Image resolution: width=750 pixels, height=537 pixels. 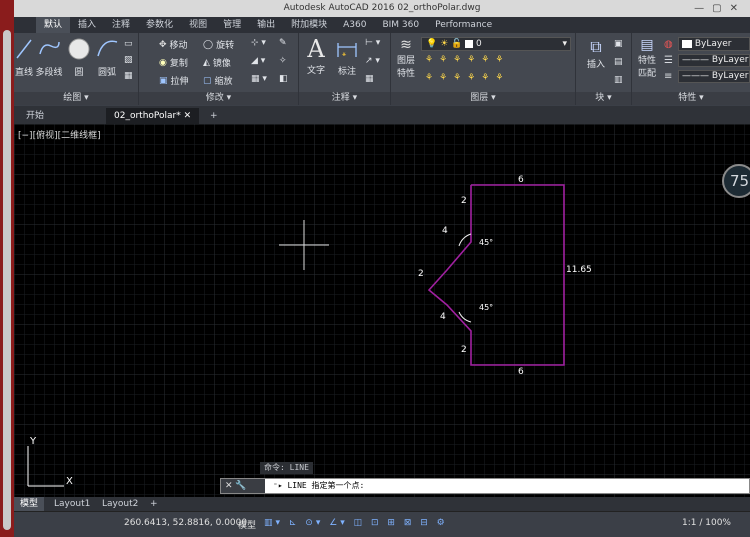 I want to click on tab-ribbon-0: 默认, so click(x=53, y=25).